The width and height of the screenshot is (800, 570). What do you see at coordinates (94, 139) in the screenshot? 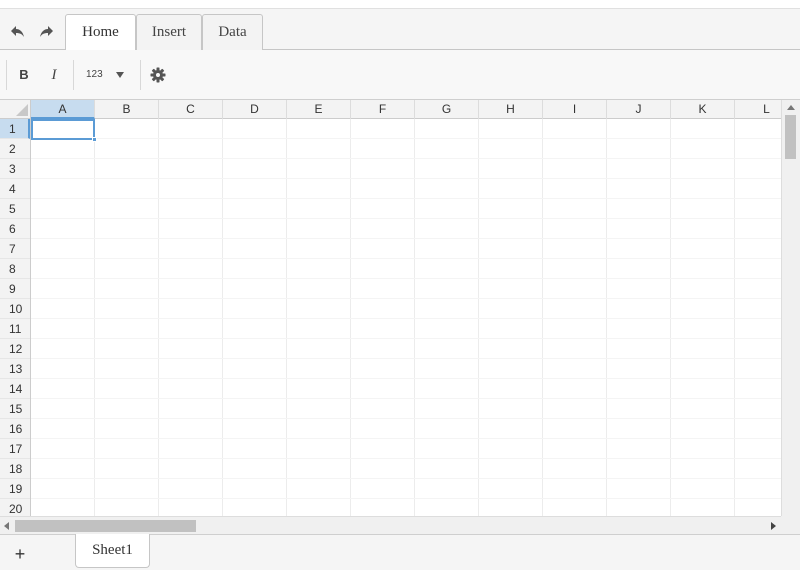
I see `fill-handle` at bounding box center [94, 139].